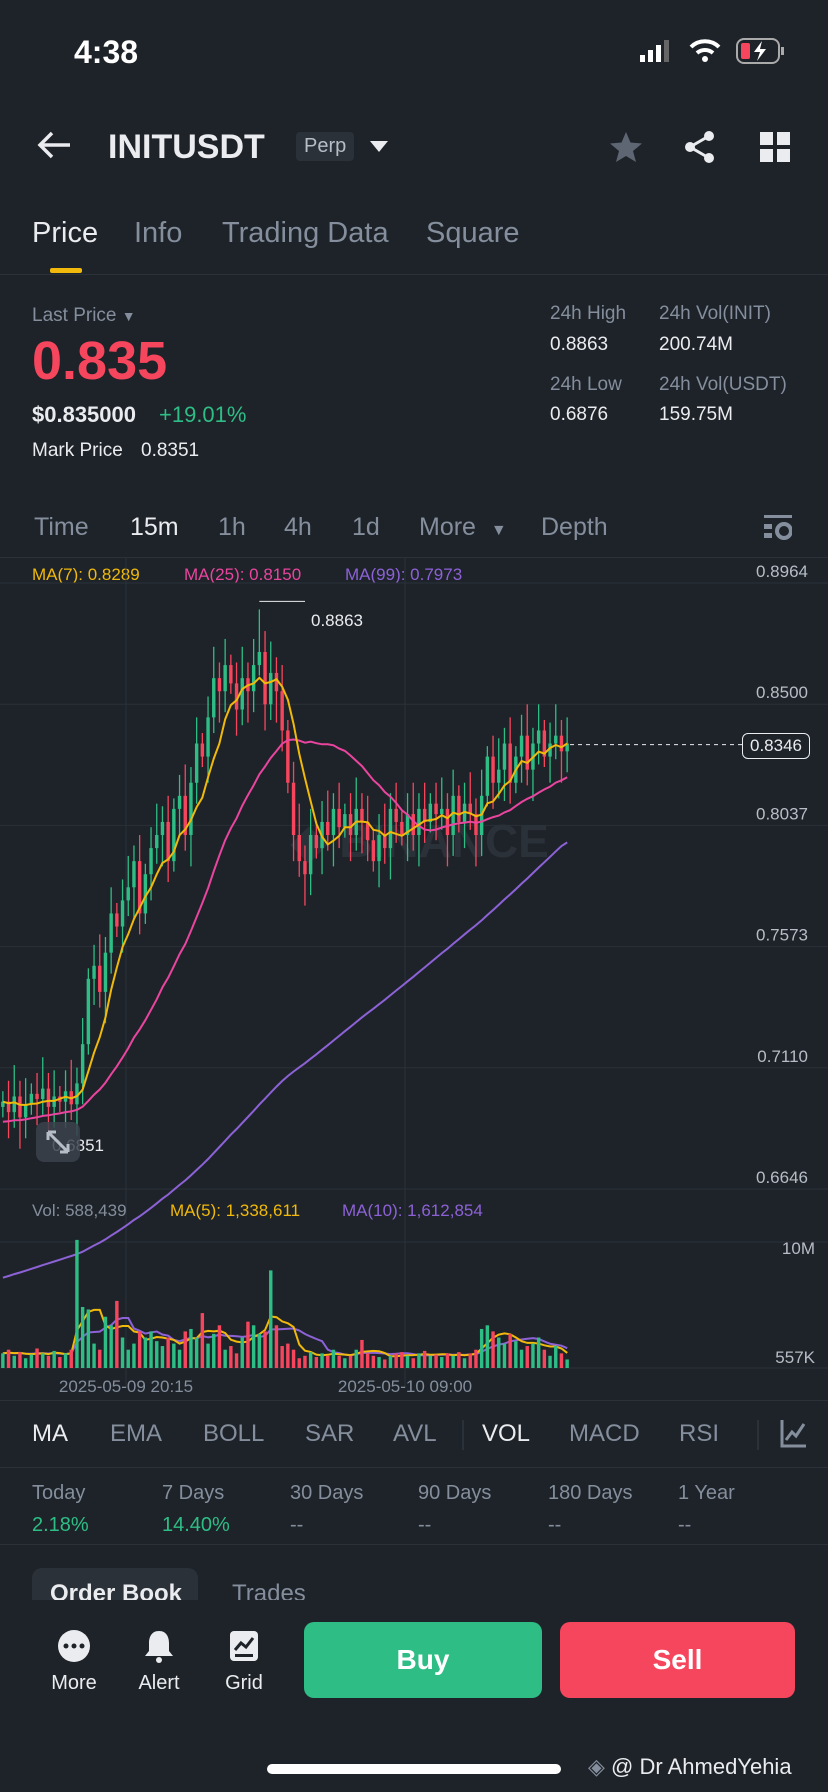 This screenshot has width=828, height=1792. I want to click on bell-icon, so click(159, 1646).